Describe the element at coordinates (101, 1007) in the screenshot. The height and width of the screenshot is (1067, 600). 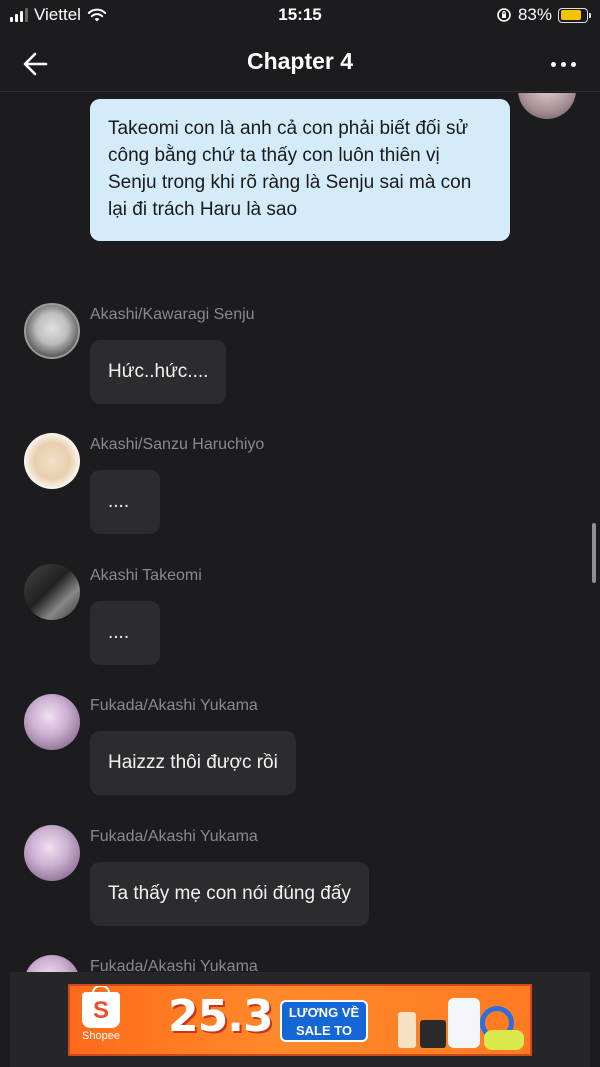
I see `shopping-bag-icon: S` at that location.